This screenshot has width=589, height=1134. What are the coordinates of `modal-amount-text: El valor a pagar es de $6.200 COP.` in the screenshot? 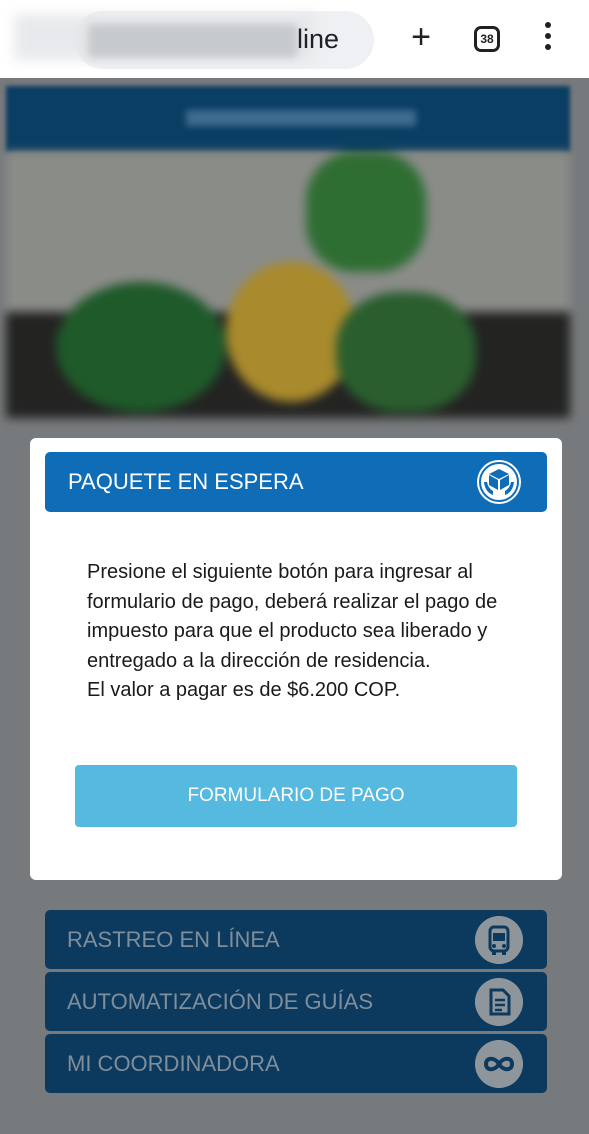 It's located at (244, 690).